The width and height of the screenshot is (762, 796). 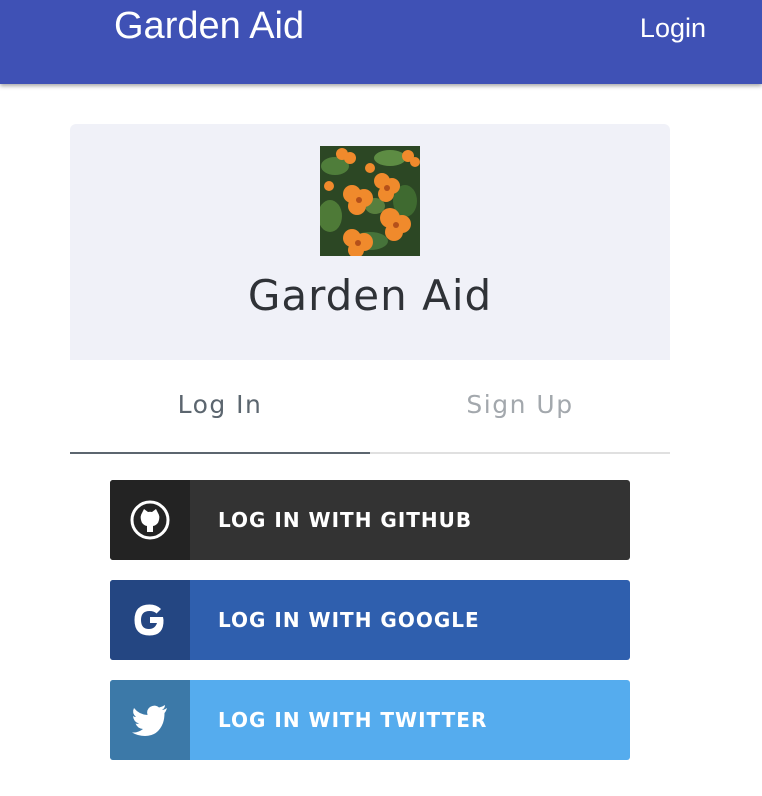 I want to click on google-icon, so click(x=150, y=620).